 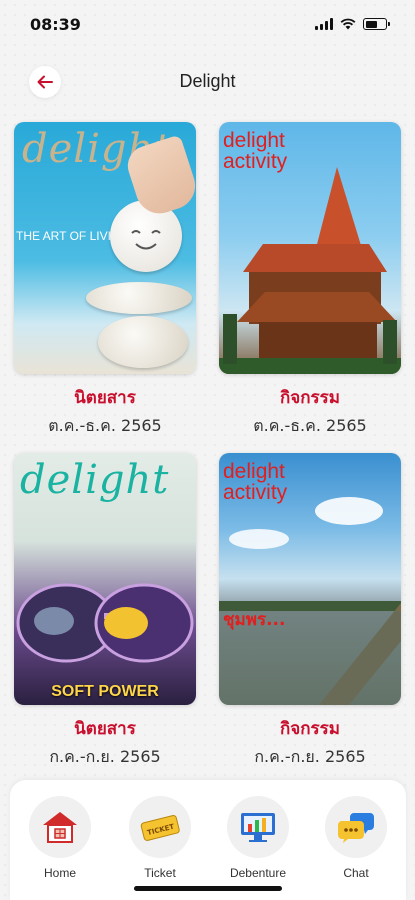 I want to click on nav-chat-circle, so click(x=356, y=827).